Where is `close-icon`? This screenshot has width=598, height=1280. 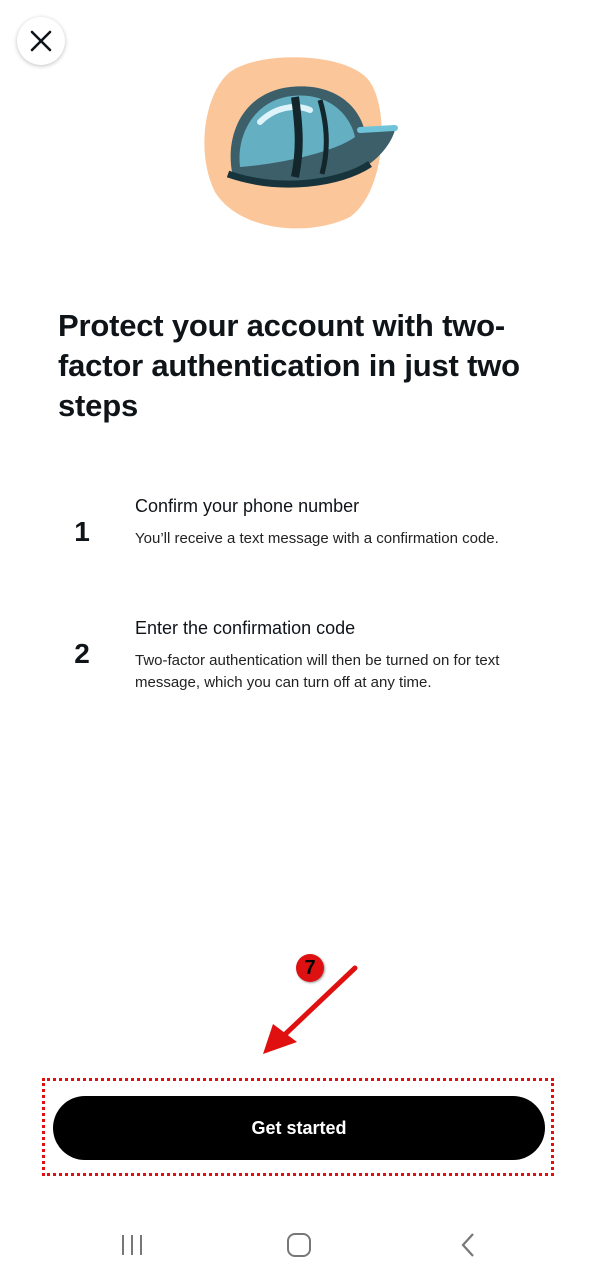
close-icon is located at coordinates (41, 41).